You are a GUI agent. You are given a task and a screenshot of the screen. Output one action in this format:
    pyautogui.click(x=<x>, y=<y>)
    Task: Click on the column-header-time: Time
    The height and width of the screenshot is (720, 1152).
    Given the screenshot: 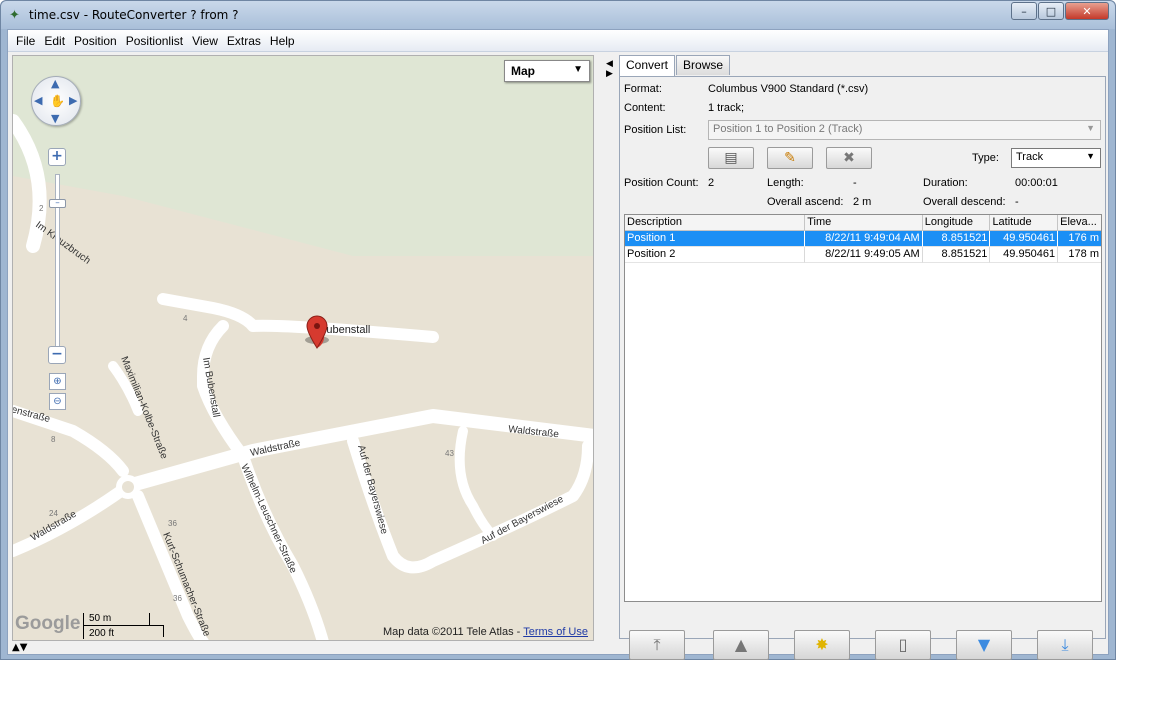 What is the action you would take?
    pyautogui.click(x=864, y=222)
    